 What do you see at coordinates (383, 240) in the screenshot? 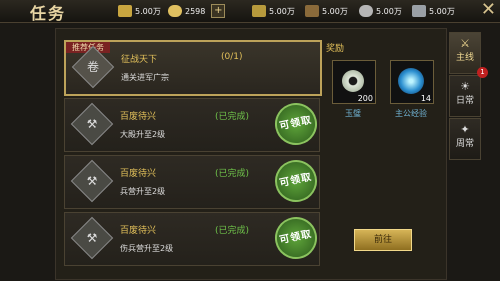
I see `go-button: 前往` at bounding box center [383, 240].